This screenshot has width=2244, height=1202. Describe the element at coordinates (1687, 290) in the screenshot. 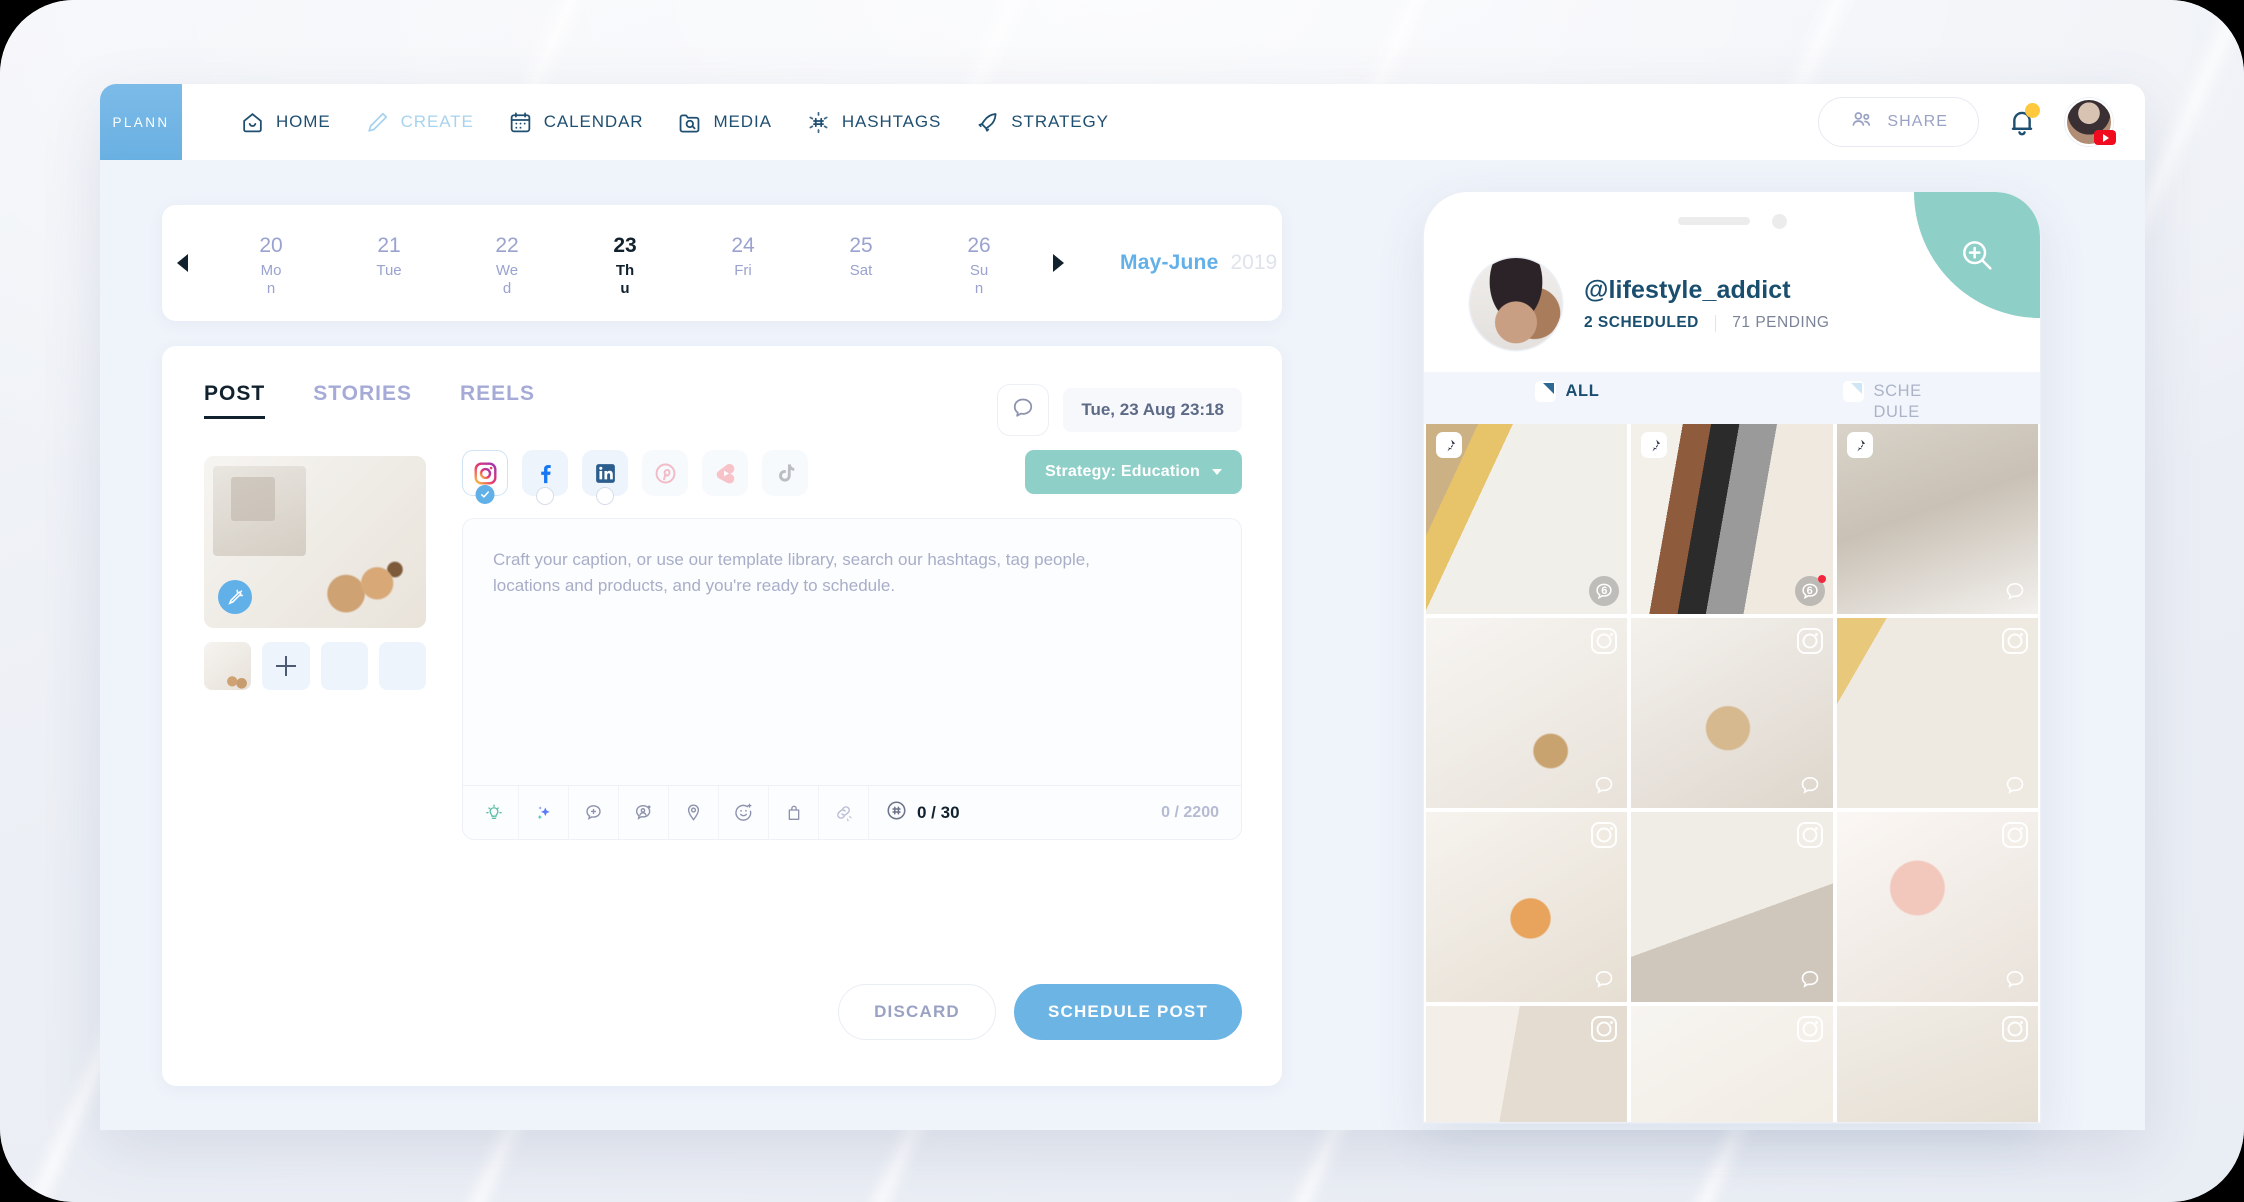

I see `profile-handle: @lifestyle_addict` at that location.